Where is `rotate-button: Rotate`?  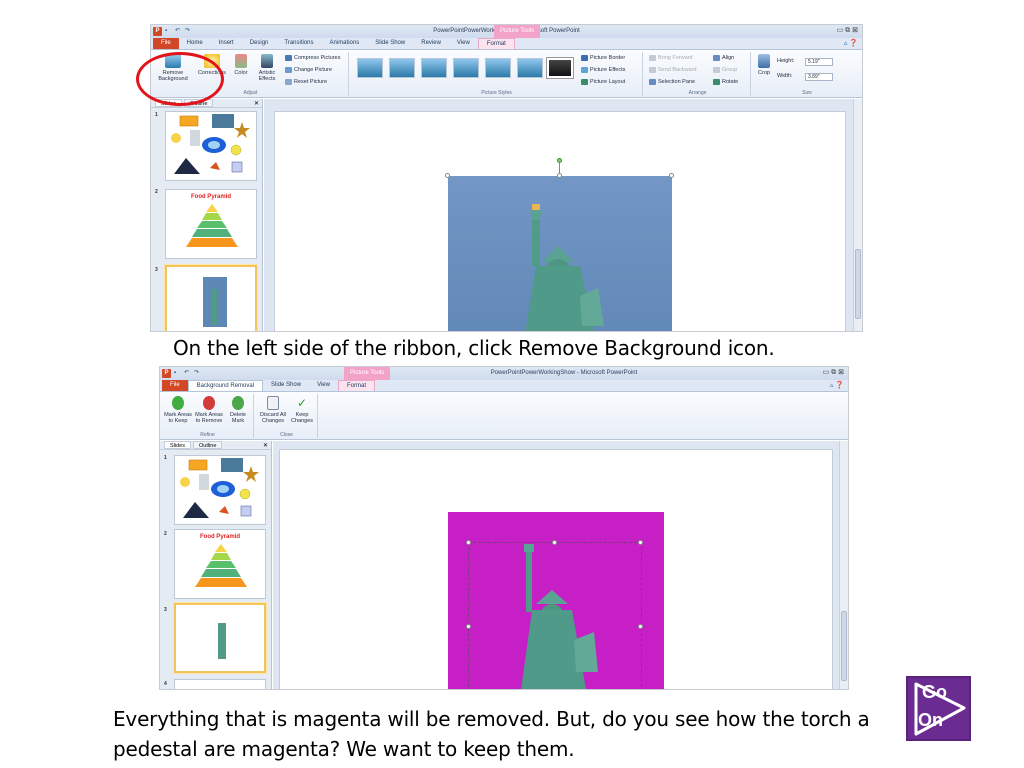 rotate-button: Rotate is located at coordinates (725, 82).